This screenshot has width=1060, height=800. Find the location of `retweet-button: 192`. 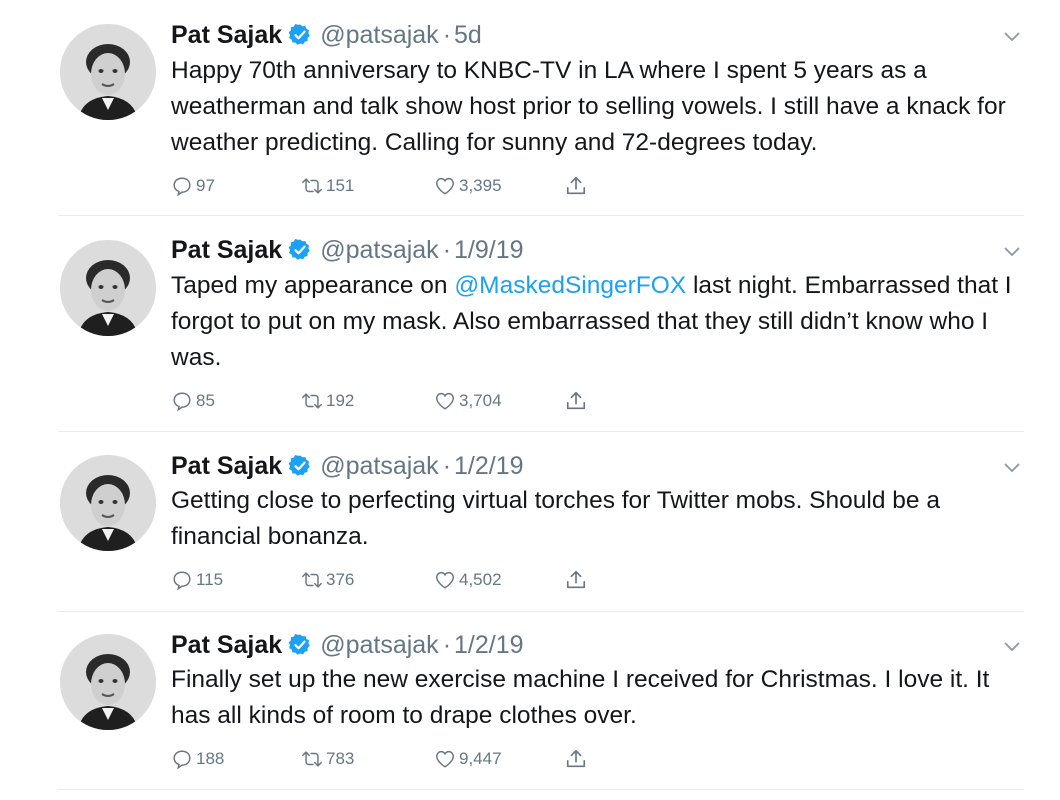

retweet-button: 192 is located at coordinates (327, 401).